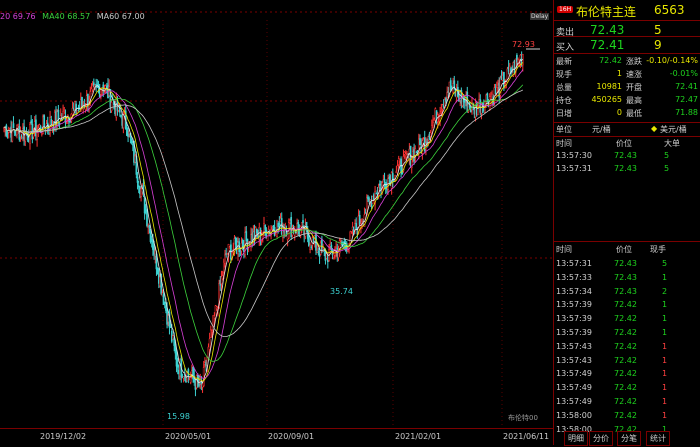 The image size is (700, 447). I want to click on stat-value: -0.01%, so click(683, 73).